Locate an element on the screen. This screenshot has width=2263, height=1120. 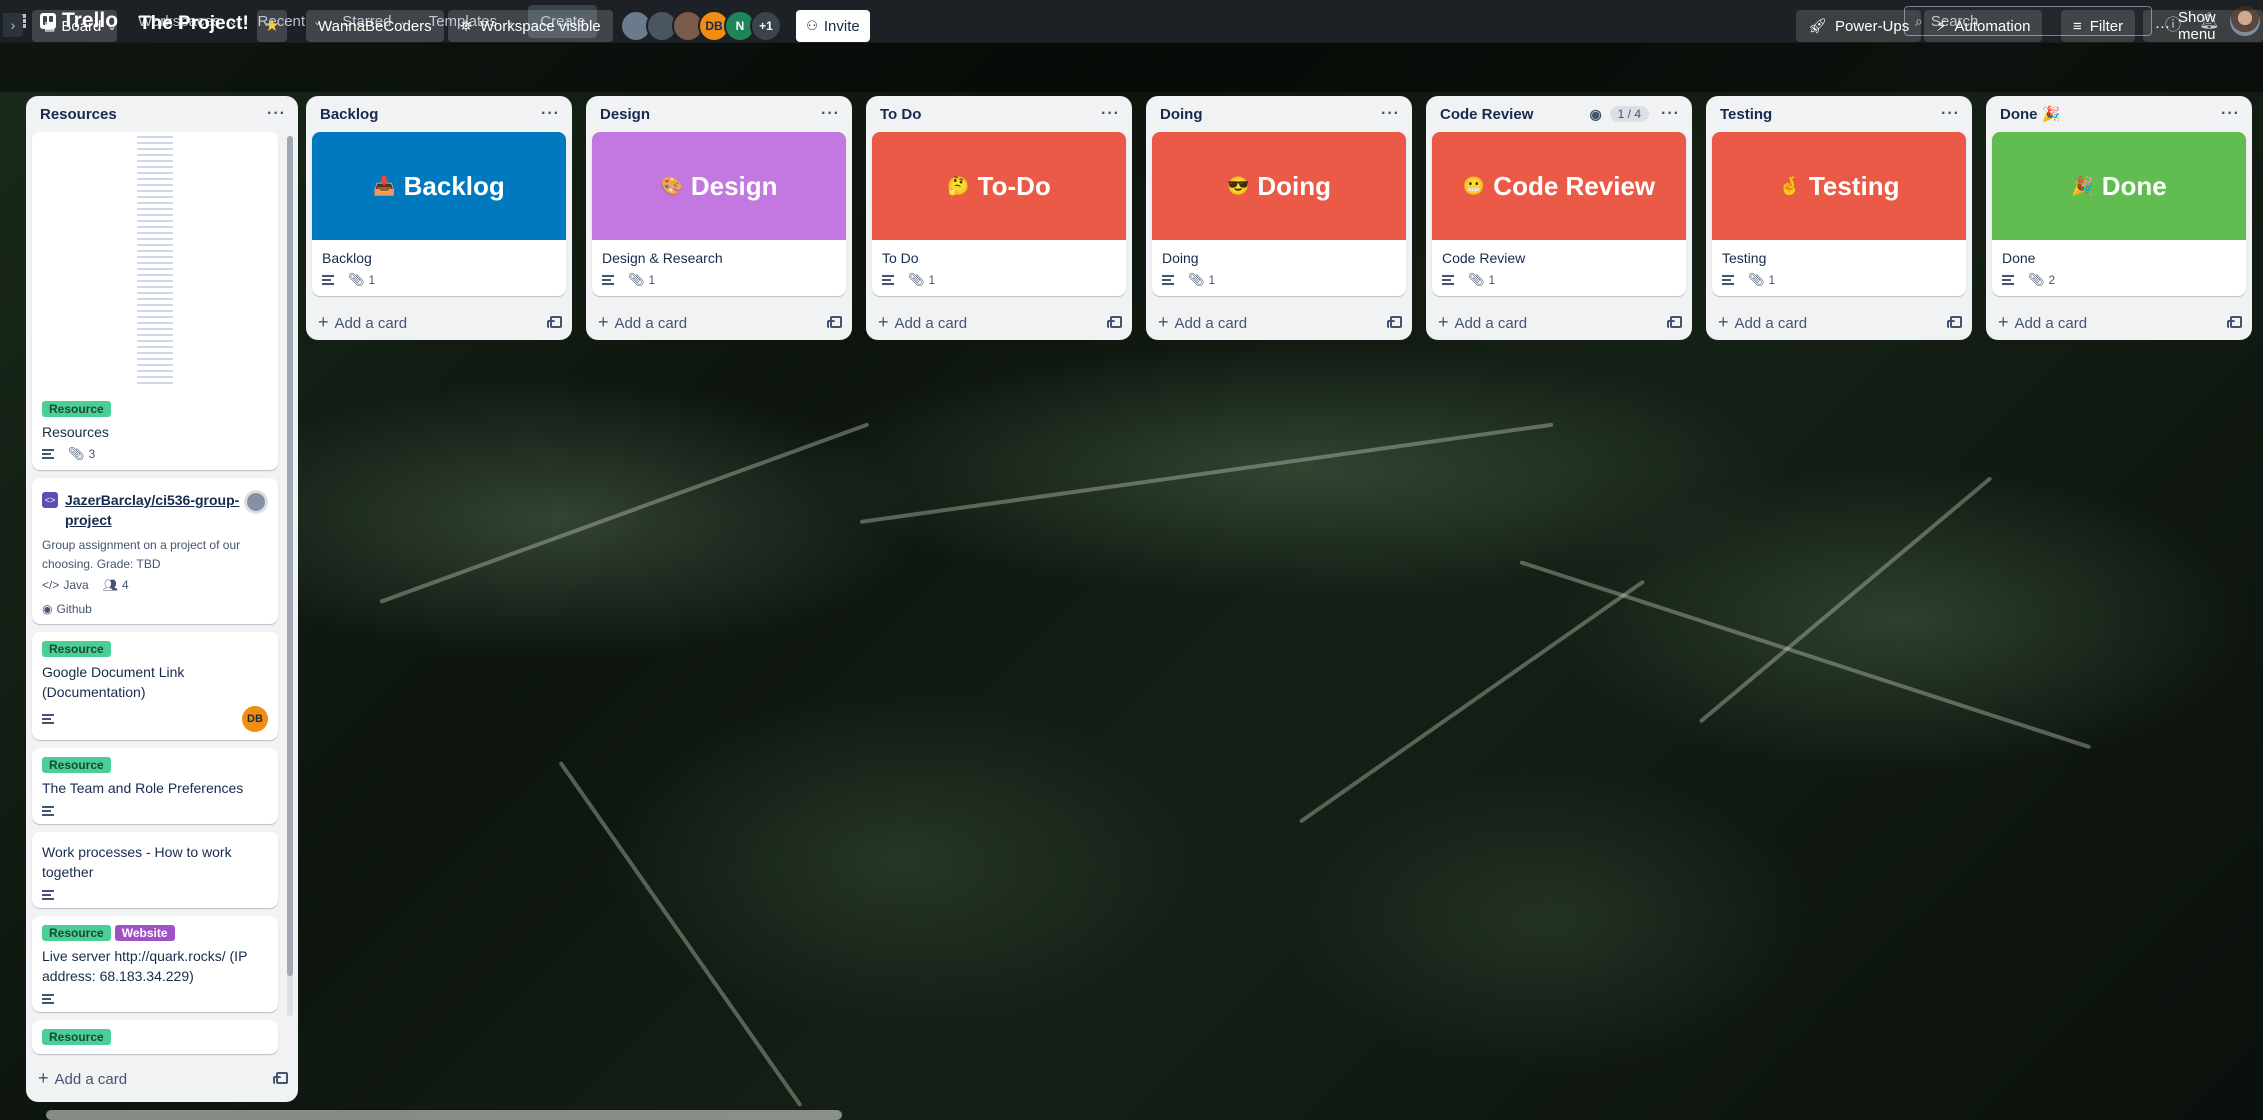
watch-eye-icon: ◉ is located at coordinates (1595, 114).